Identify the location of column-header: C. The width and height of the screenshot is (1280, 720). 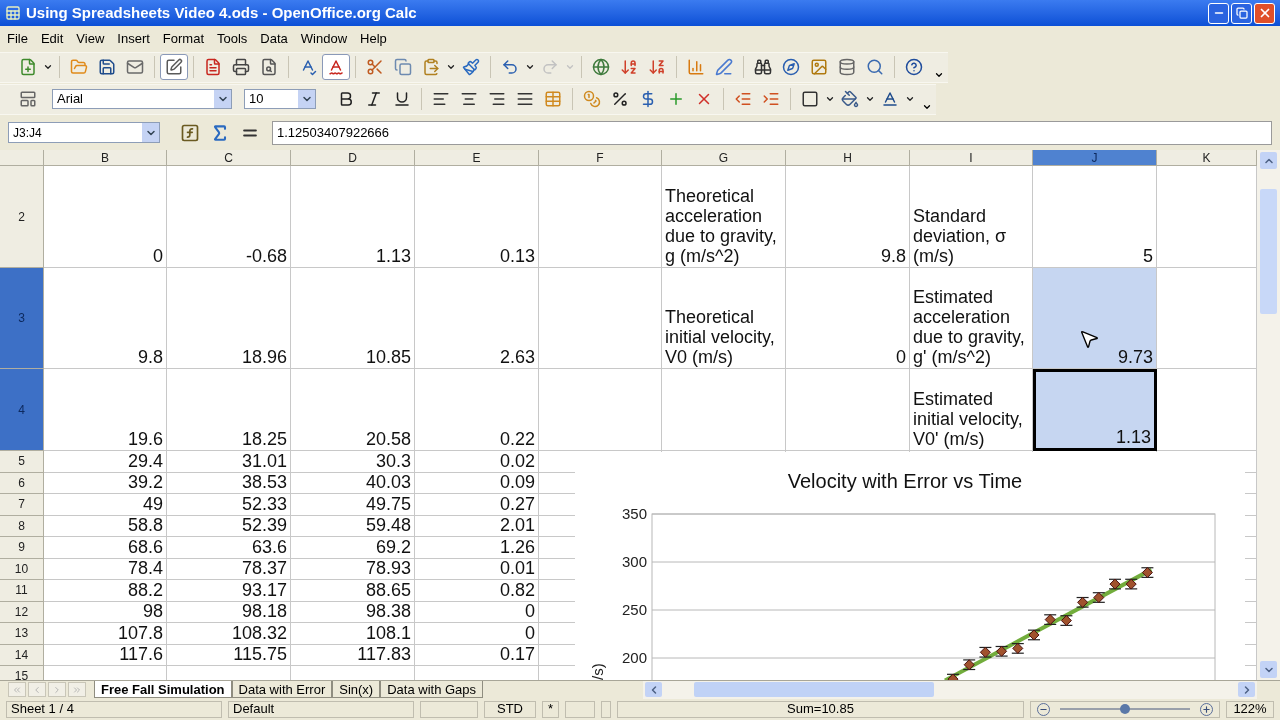
(229, 158).